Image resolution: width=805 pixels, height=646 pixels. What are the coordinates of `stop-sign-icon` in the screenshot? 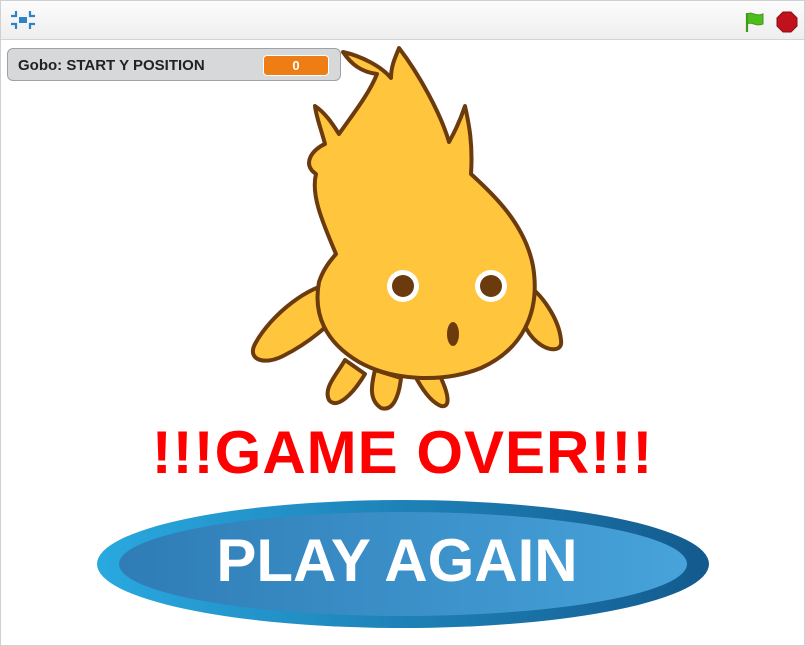 It's located at (787, 22).